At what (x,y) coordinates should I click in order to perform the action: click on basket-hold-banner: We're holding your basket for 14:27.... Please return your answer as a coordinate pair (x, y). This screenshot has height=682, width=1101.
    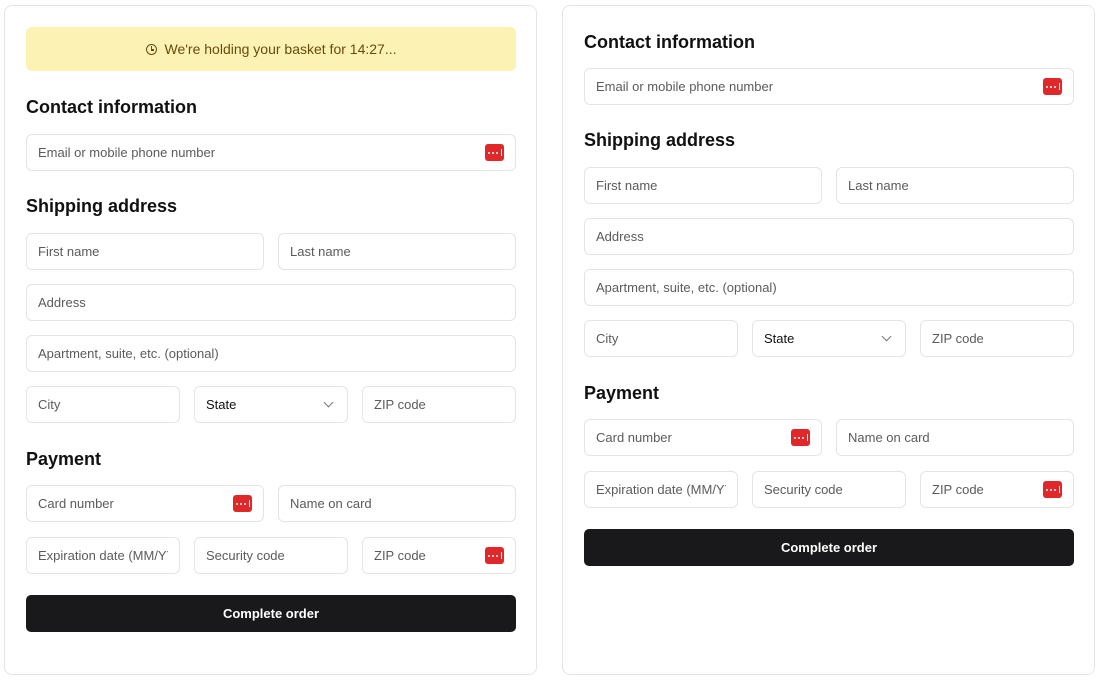
    Looking at the image, I should click on (271, 49).